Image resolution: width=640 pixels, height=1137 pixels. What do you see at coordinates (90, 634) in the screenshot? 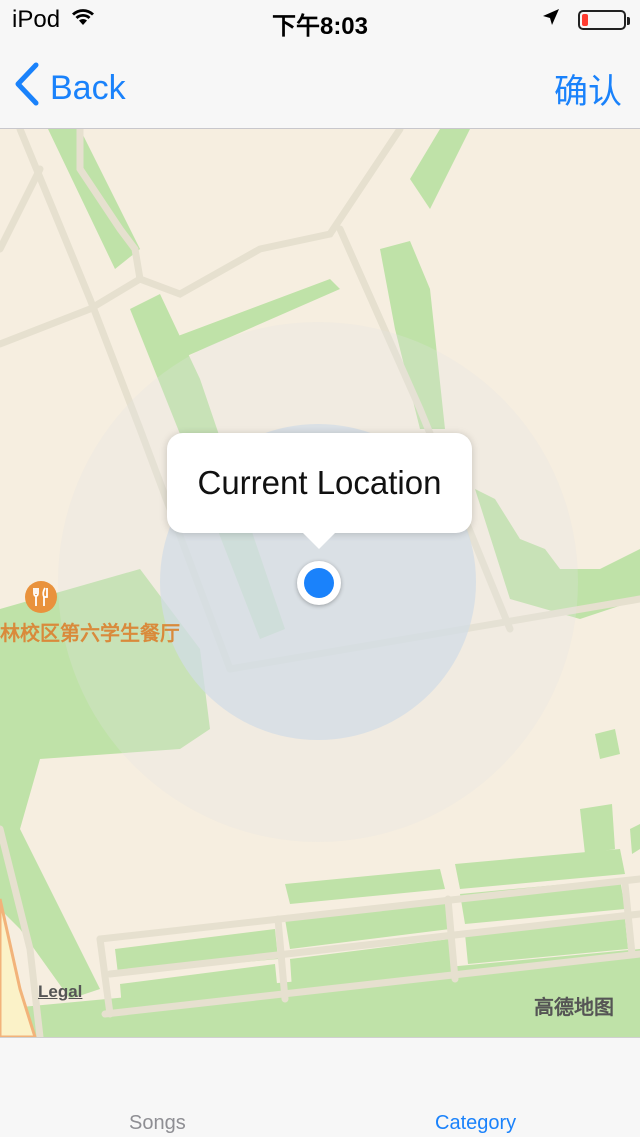
I see `poi-label: 林校区第六学生餐厅` at bounding box center [90, 634].